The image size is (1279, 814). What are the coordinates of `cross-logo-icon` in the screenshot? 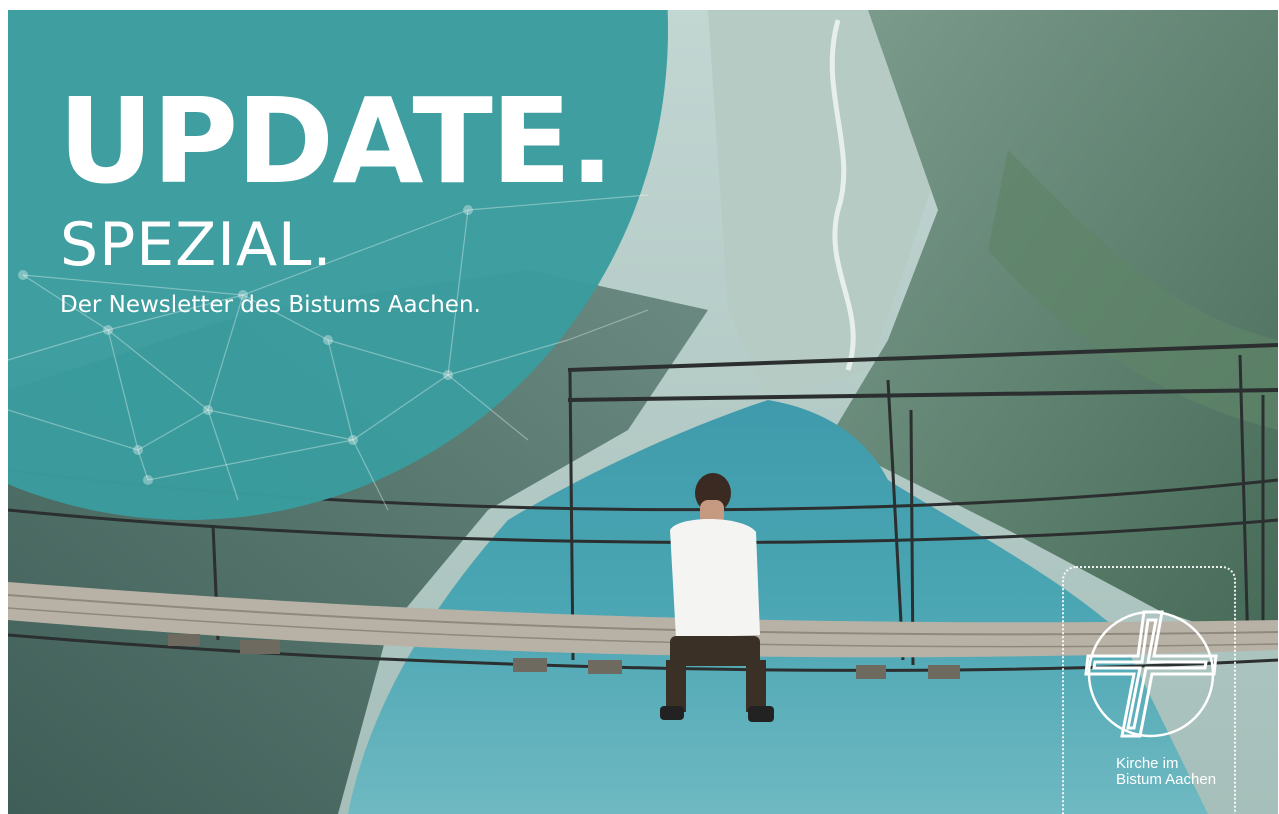 It's located at (1151, 674).